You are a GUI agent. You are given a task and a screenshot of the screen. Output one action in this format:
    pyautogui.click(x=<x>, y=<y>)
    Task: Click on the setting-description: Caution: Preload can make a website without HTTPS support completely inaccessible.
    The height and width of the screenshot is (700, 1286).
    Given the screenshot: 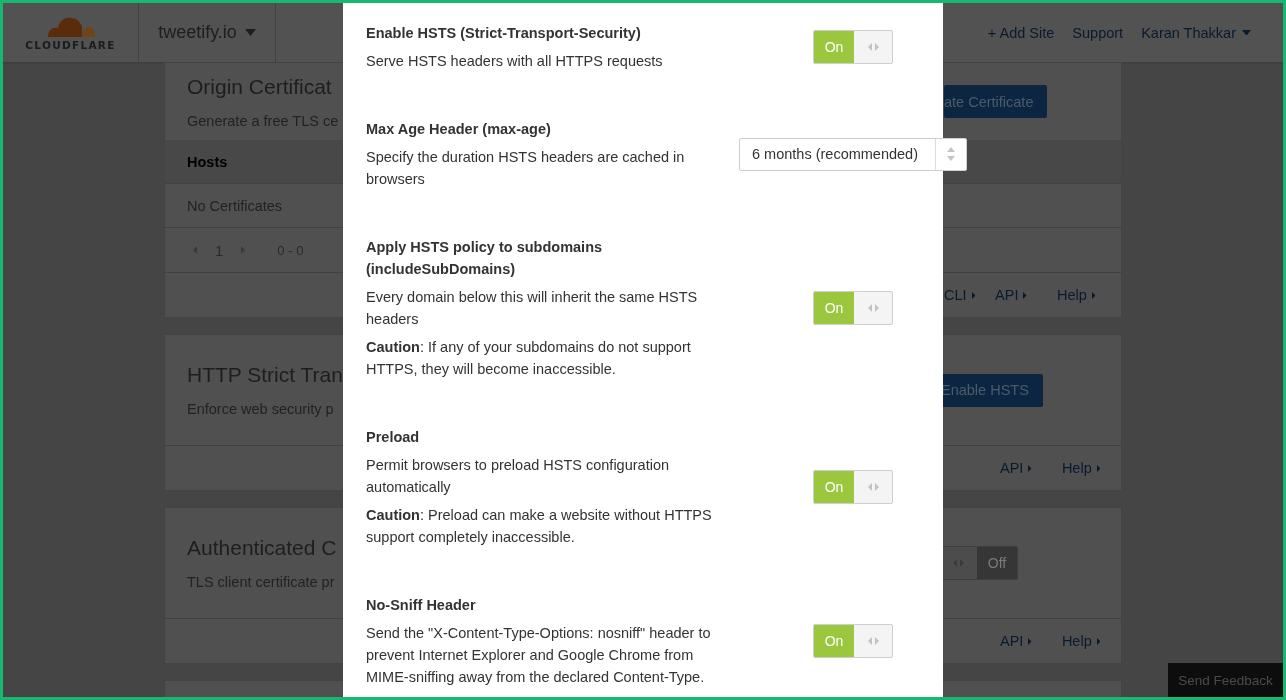 What is the action you would take?
    pyautogui.click(x=539, y=526)
    